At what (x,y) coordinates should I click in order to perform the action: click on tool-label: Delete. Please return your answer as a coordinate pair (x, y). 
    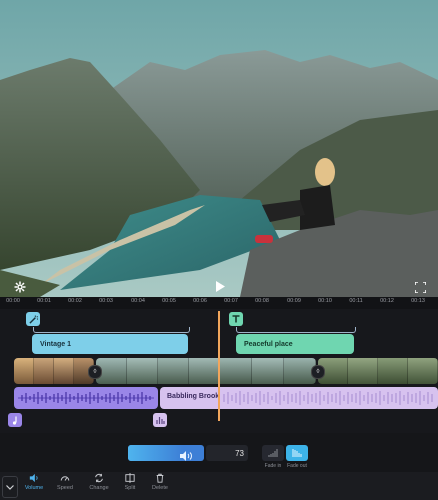
    Looking at the image, I should click on (160, 488).